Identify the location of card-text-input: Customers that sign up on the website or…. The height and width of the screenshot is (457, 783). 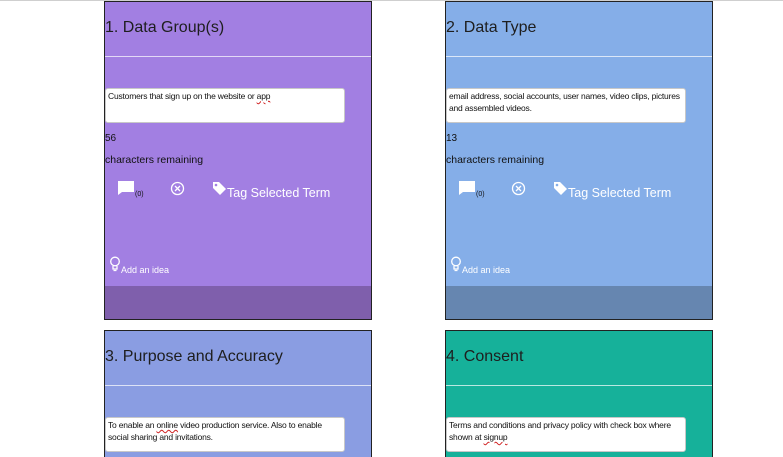
(225, 105).